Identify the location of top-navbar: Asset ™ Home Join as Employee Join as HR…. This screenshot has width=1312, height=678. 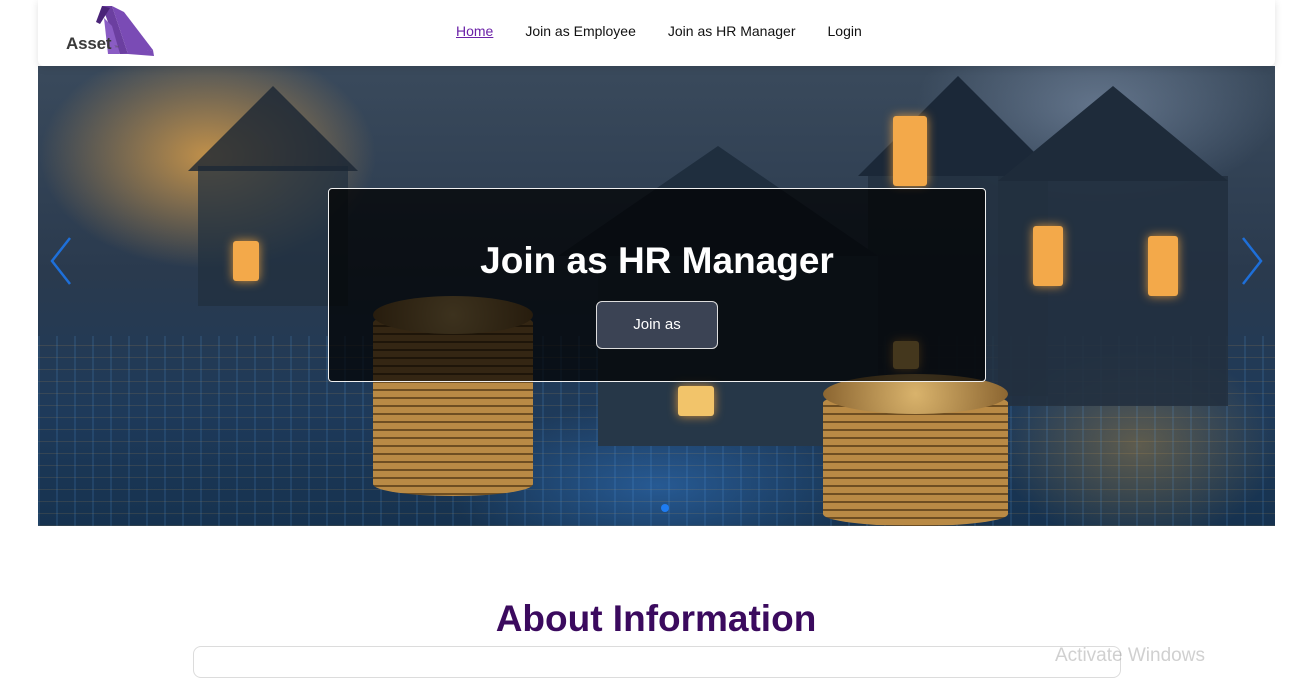
(656, 33).